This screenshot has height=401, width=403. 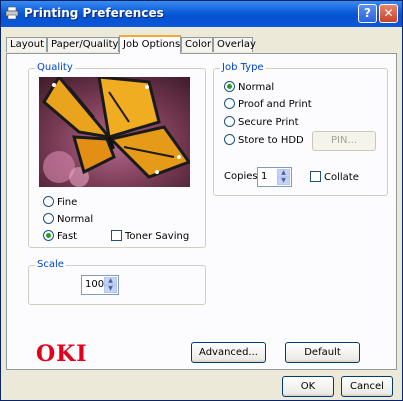 I want to click on copies-up-arrow-icon: ▲, so click(x=283, y=173).